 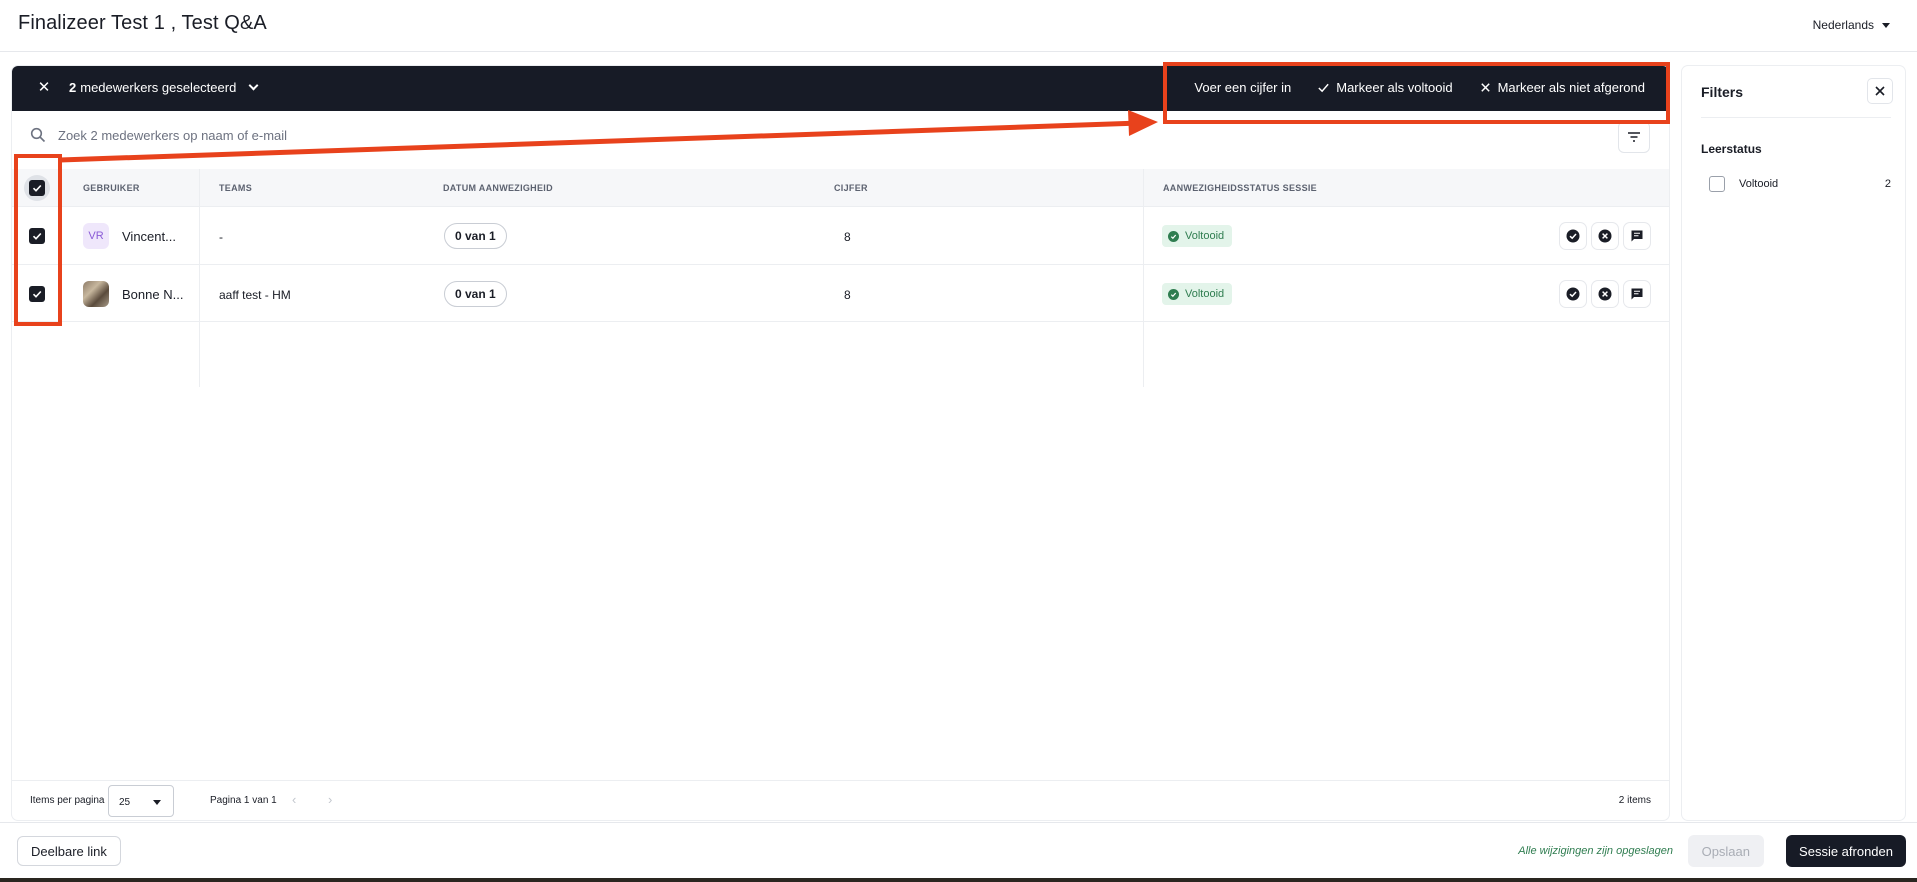 I want to click on filter-option-label: Voltooid, so click(x=1759, y=184).